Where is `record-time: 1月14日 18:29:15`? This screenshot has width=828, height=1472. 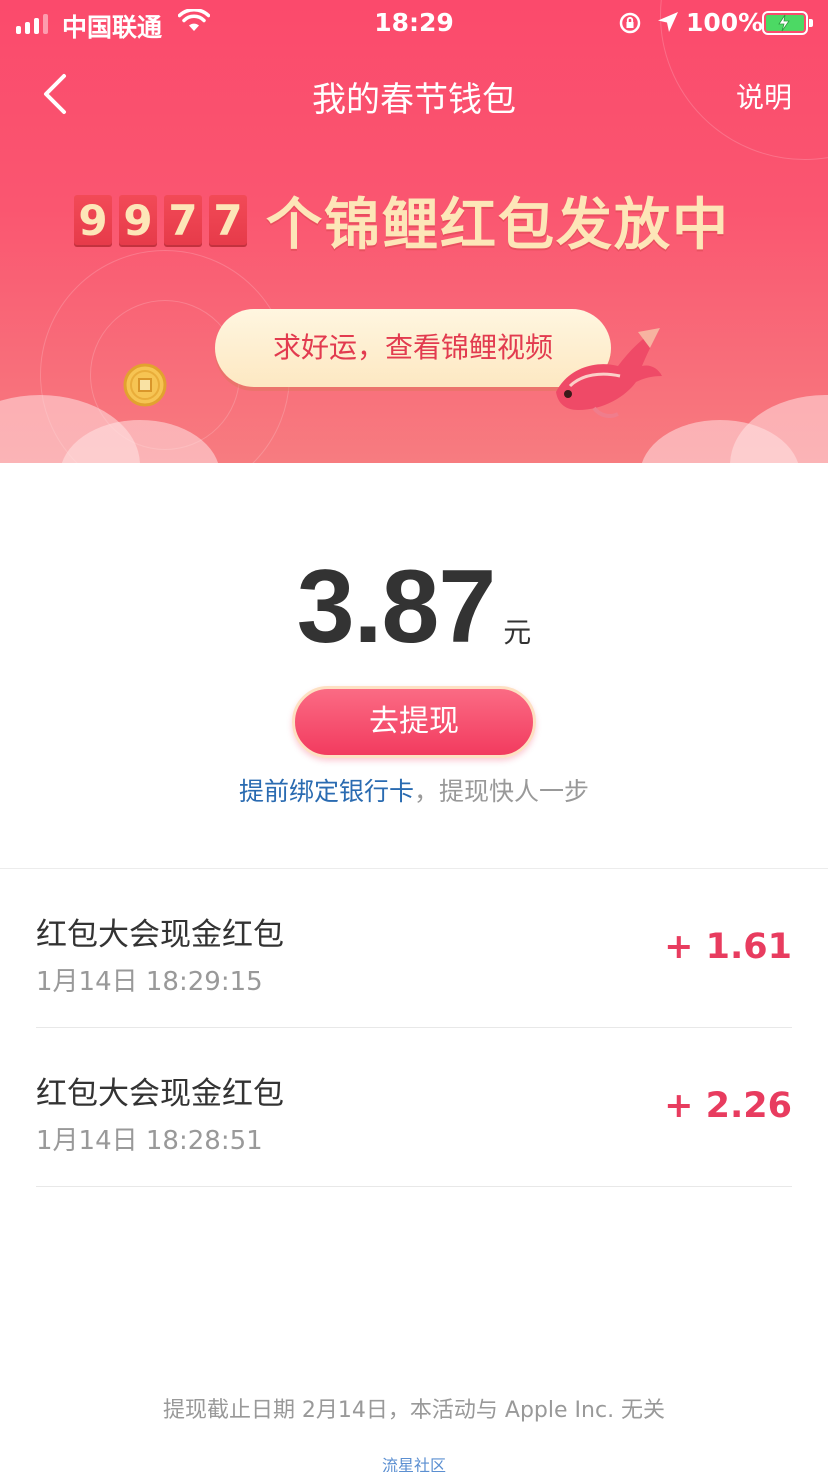 record-time: 1月14日 18:29:15 is located at coordinates (149, 982).